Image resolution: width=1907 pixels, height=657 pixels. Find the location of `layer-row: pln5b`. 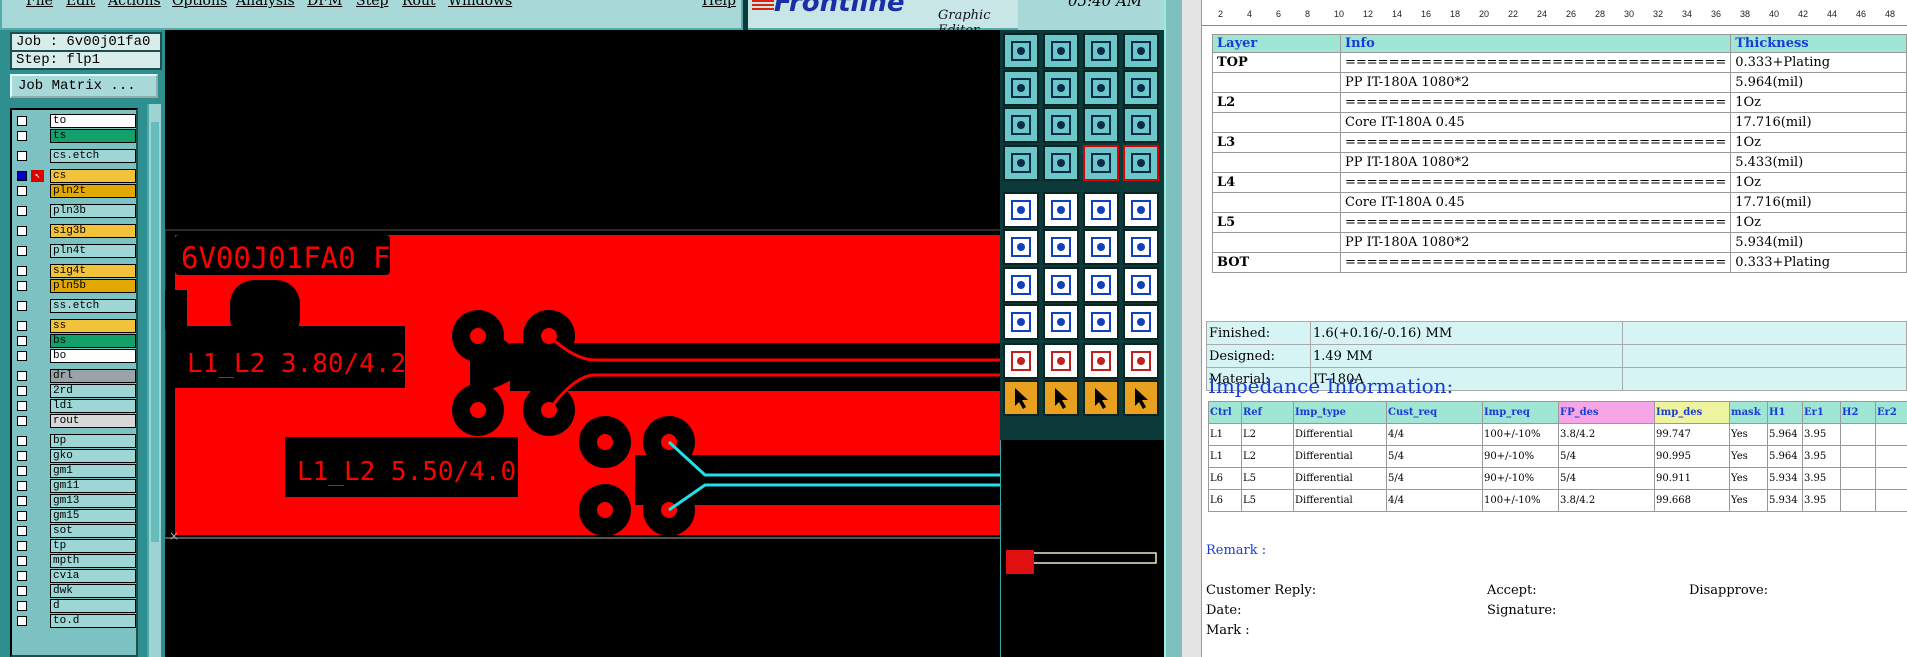

layer-row: pln5b is located at coordinates (76, 286).